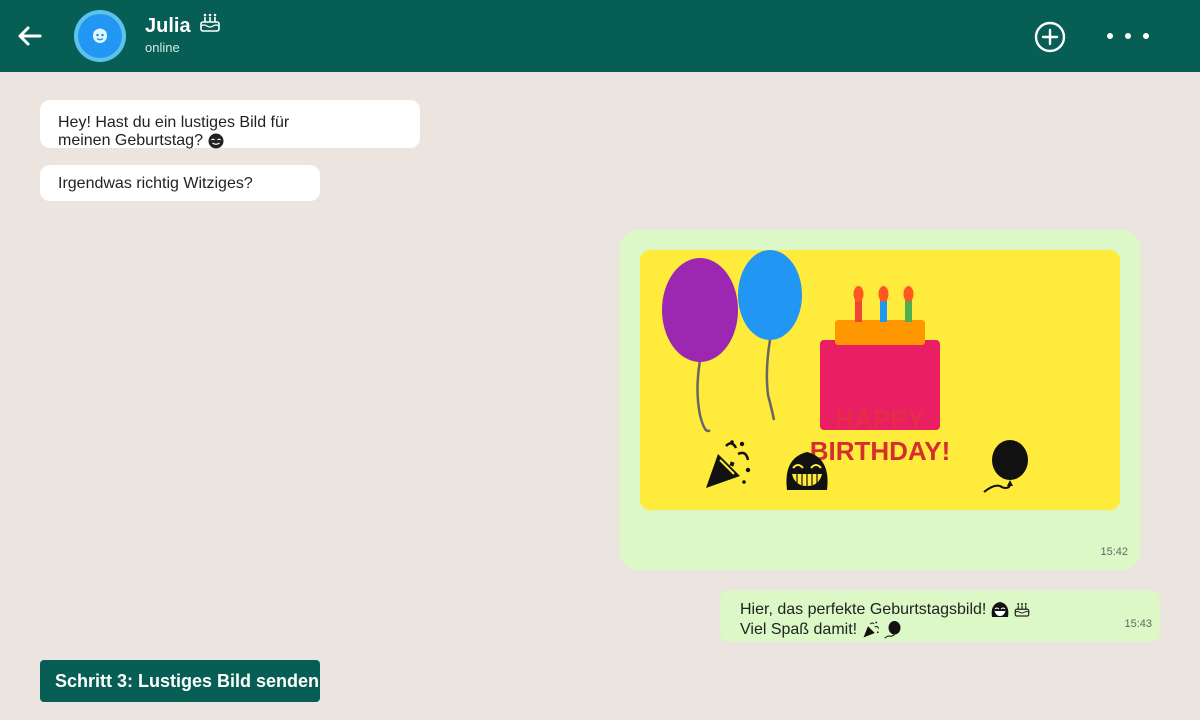 This screenshot has height=720, width=1200. I want to click on back-button, so click(30, 36).